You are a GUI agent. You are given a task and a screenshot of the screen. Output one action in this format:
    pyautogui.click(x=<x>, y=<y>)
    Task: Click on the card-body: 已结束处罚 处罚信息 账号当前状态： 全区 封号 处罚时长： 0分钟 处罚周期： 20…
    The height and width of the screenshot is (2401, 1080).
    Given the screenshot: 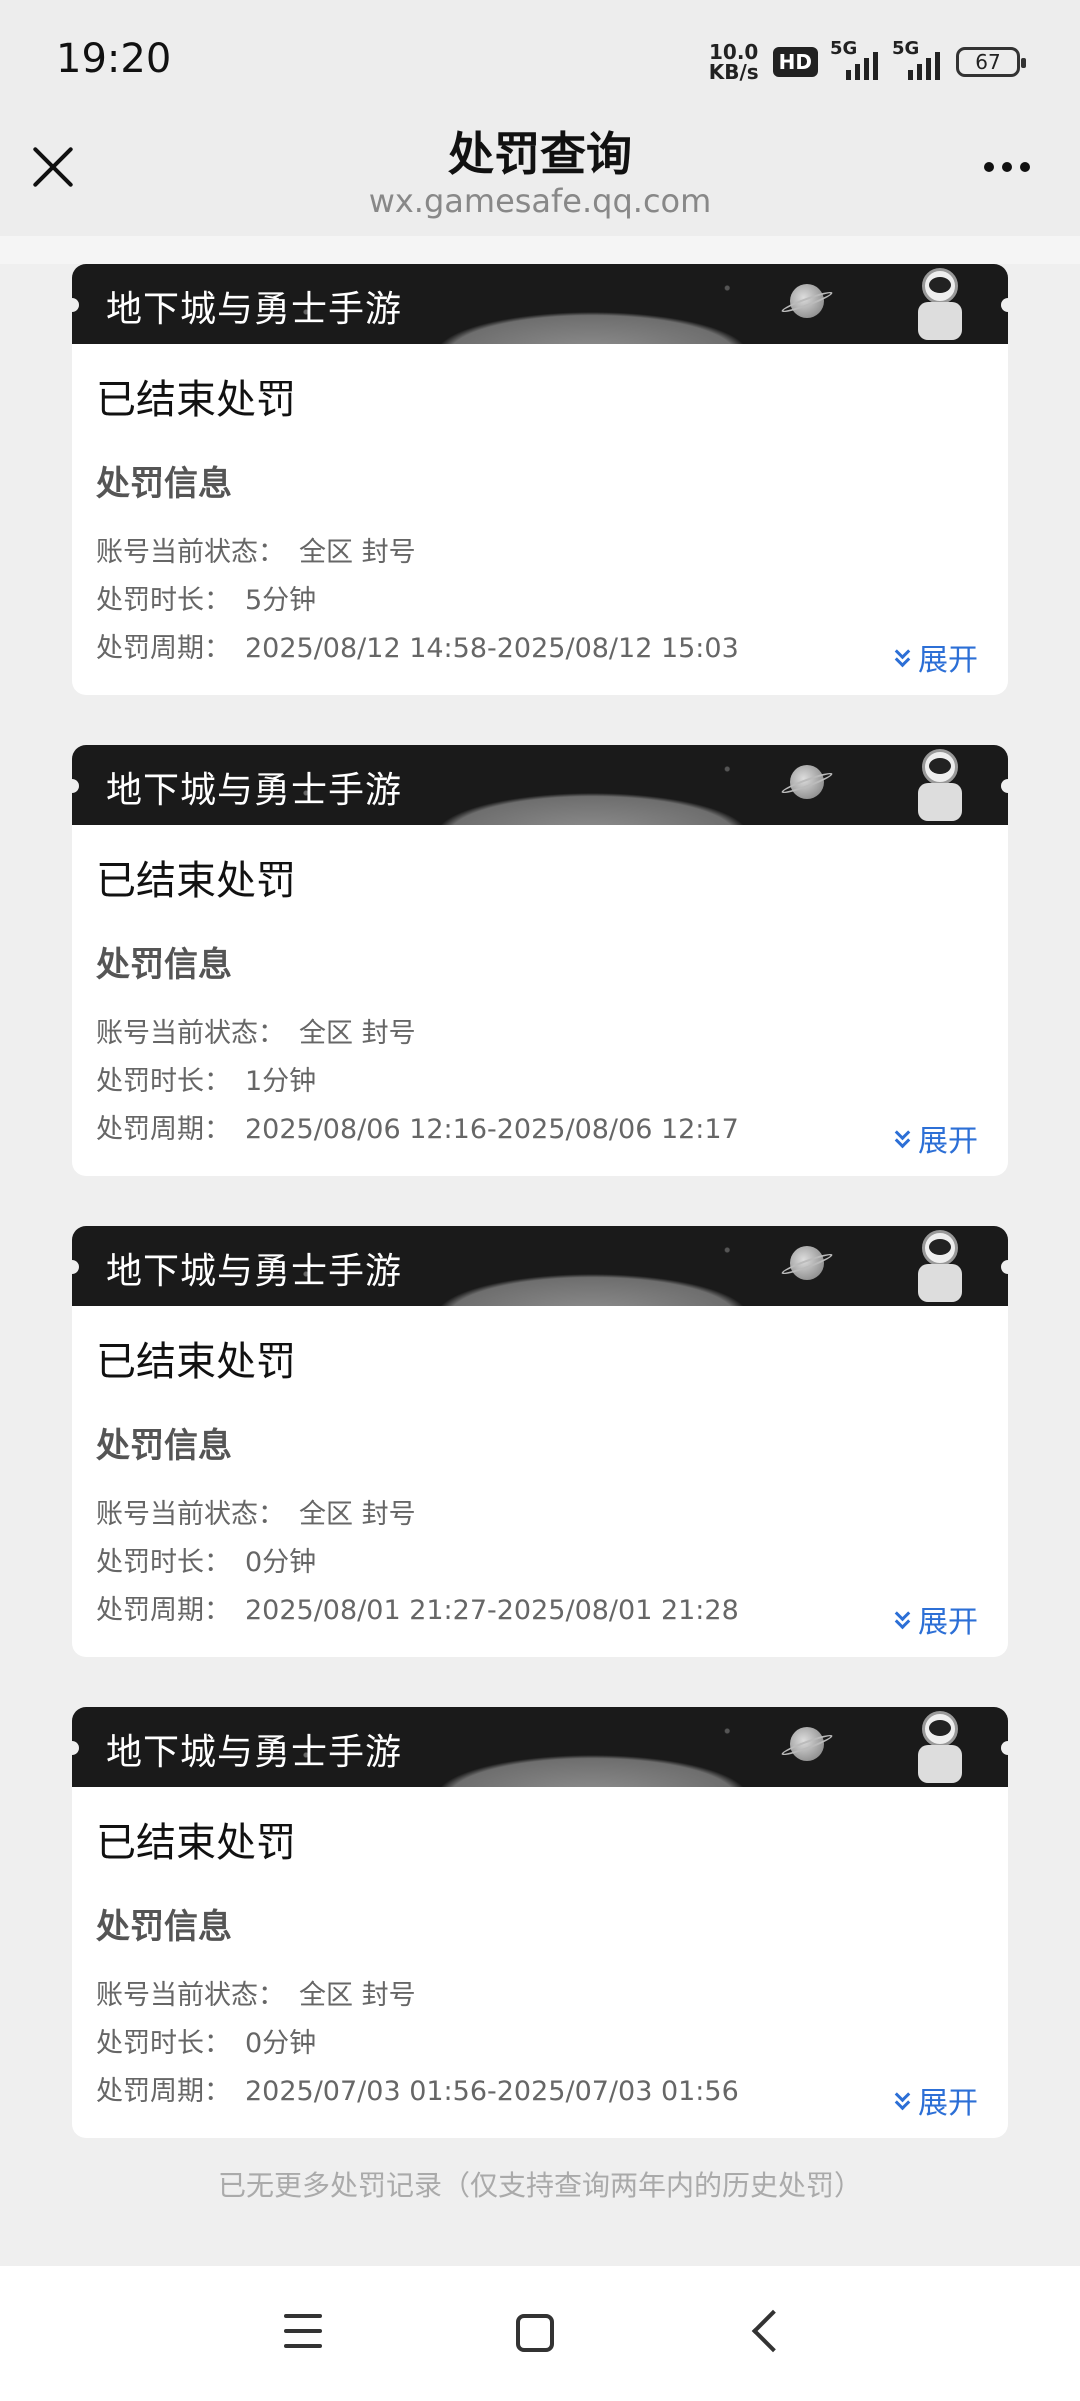 What is the action you would take?
    pyautogui.click(x=540, y=1481)
    